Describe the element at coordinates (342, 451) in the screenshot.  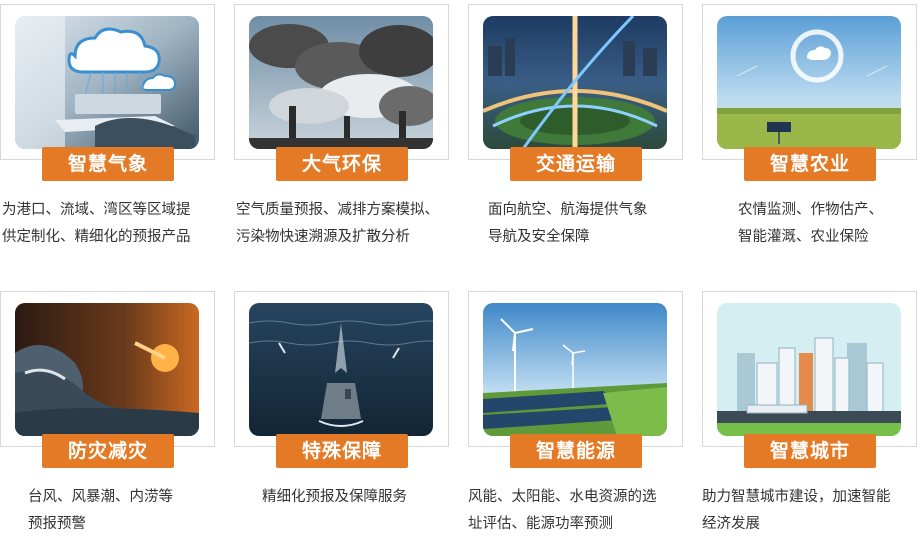
I see `card-title: 特殊保障` at that location.